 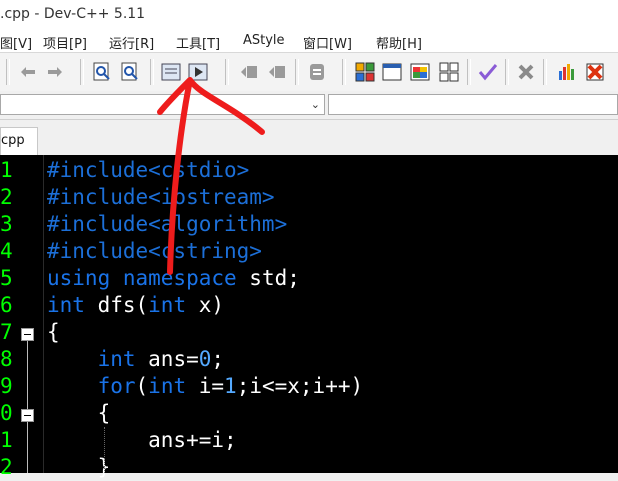 I want to click on code-token: #include<iostream>, so click(x=161, y=197).